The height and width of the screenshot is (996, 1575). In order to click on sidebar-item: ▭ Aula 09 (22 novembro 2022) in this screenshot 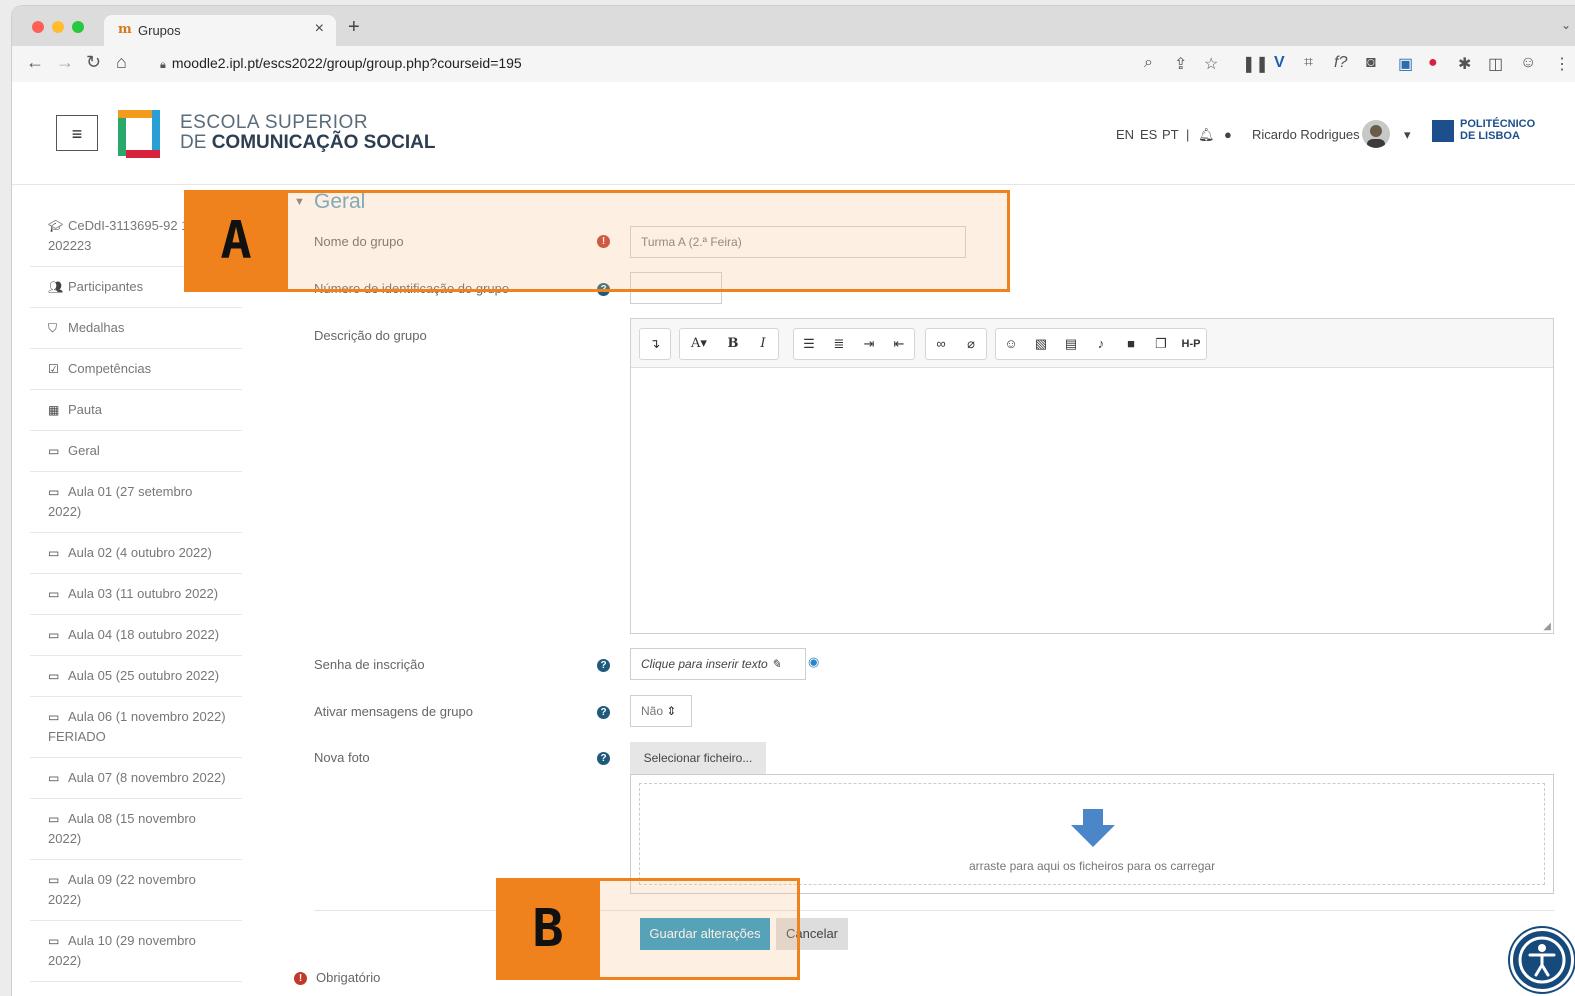, I will do `click(136, 890)`.